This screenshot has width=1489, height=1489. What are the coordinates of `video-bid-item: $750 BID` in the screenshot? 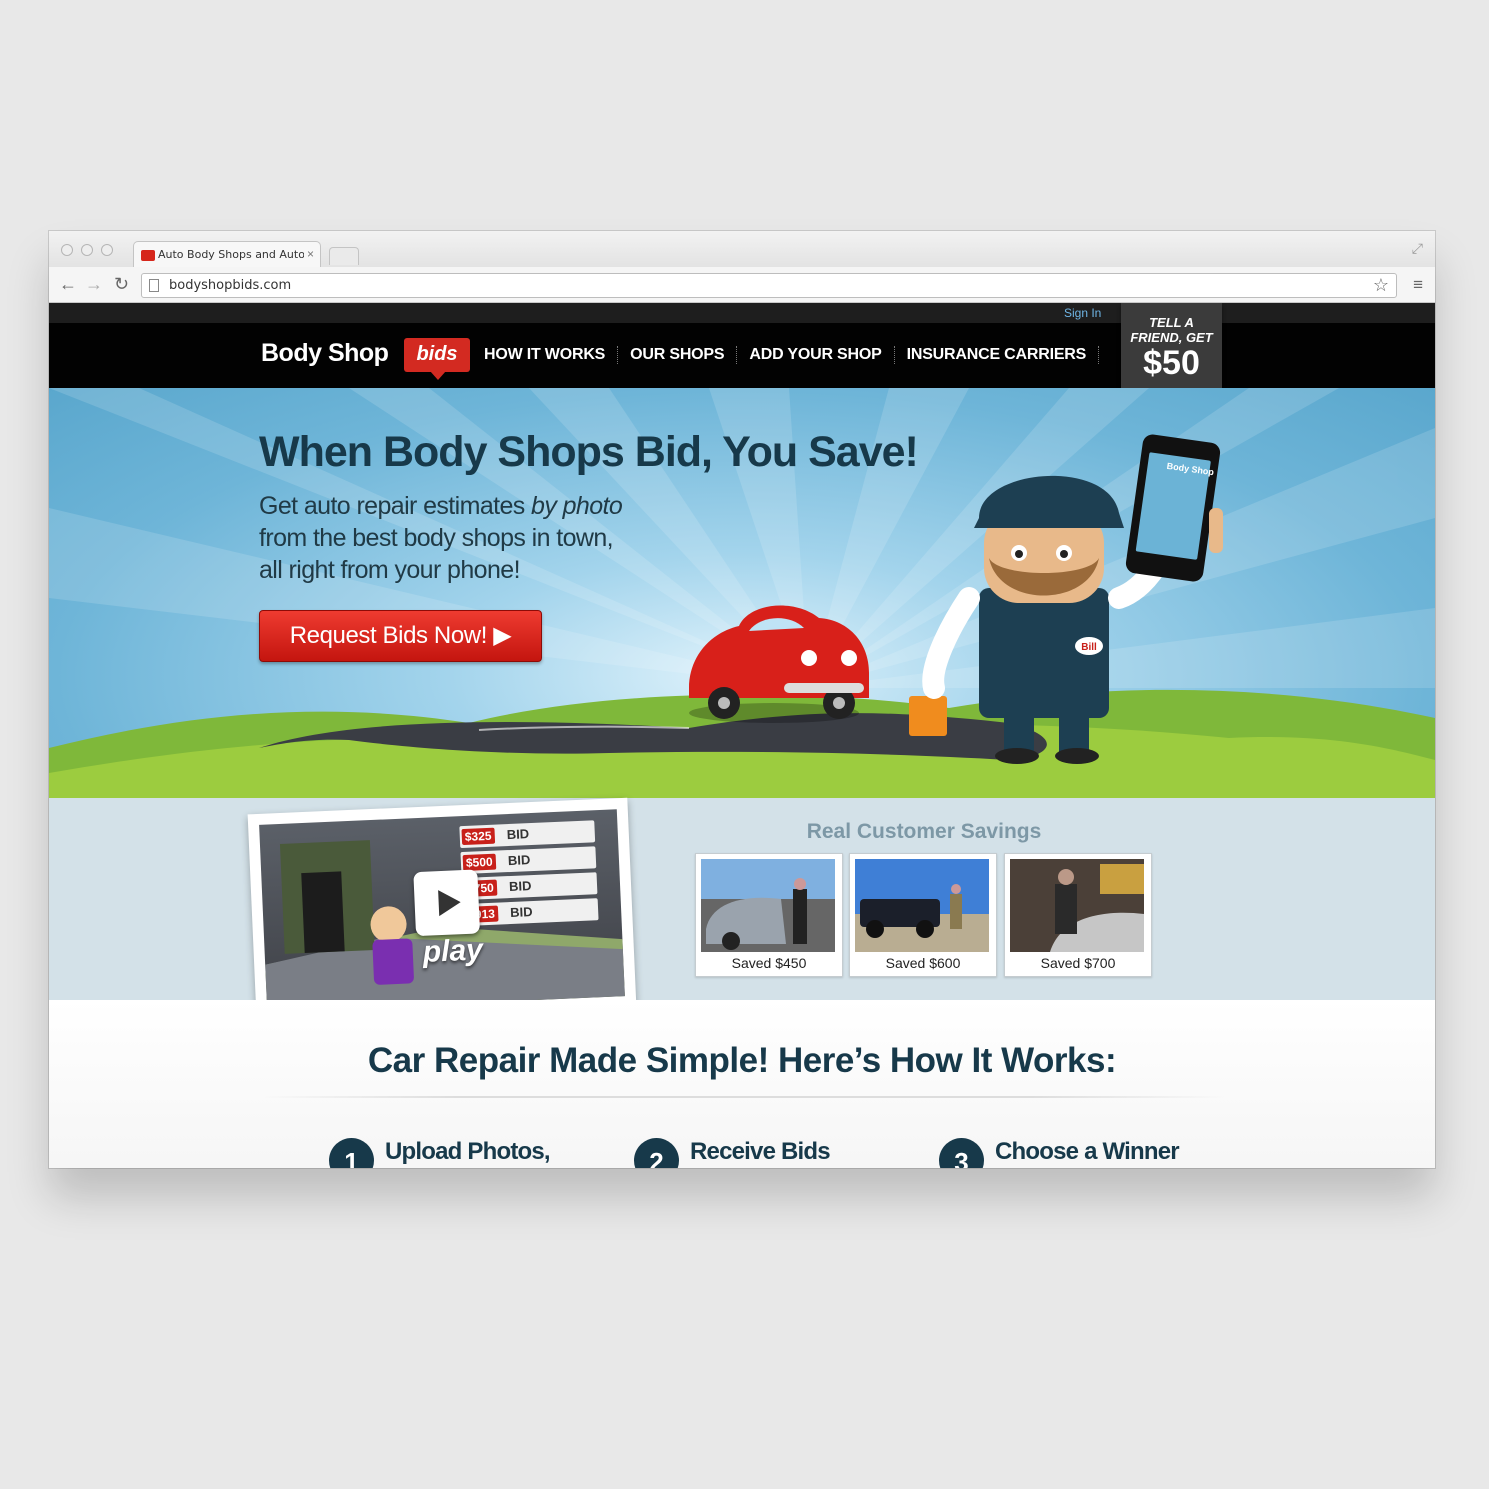 It's located at (529, 886).